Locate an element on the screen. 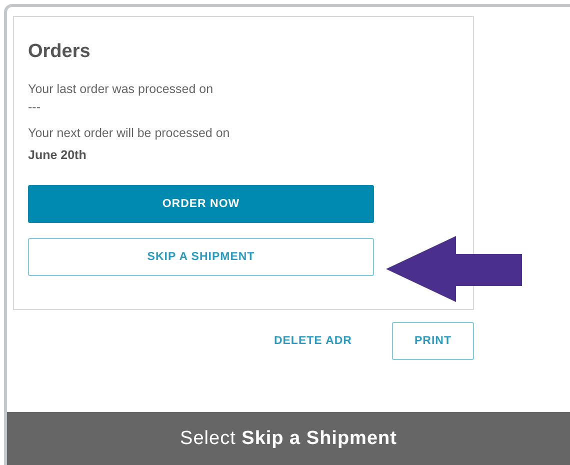 This screenshot has height=465, width=570. print-button: PRINT is located at coordinates (433, 341).